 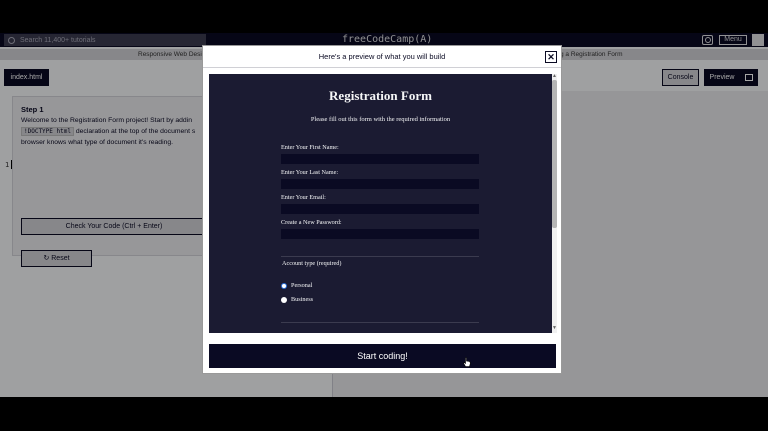 What do you see at coordinates (551, 57) in the screenshot?
I see `close-icon: ✕` at bounding box center [551, 57].